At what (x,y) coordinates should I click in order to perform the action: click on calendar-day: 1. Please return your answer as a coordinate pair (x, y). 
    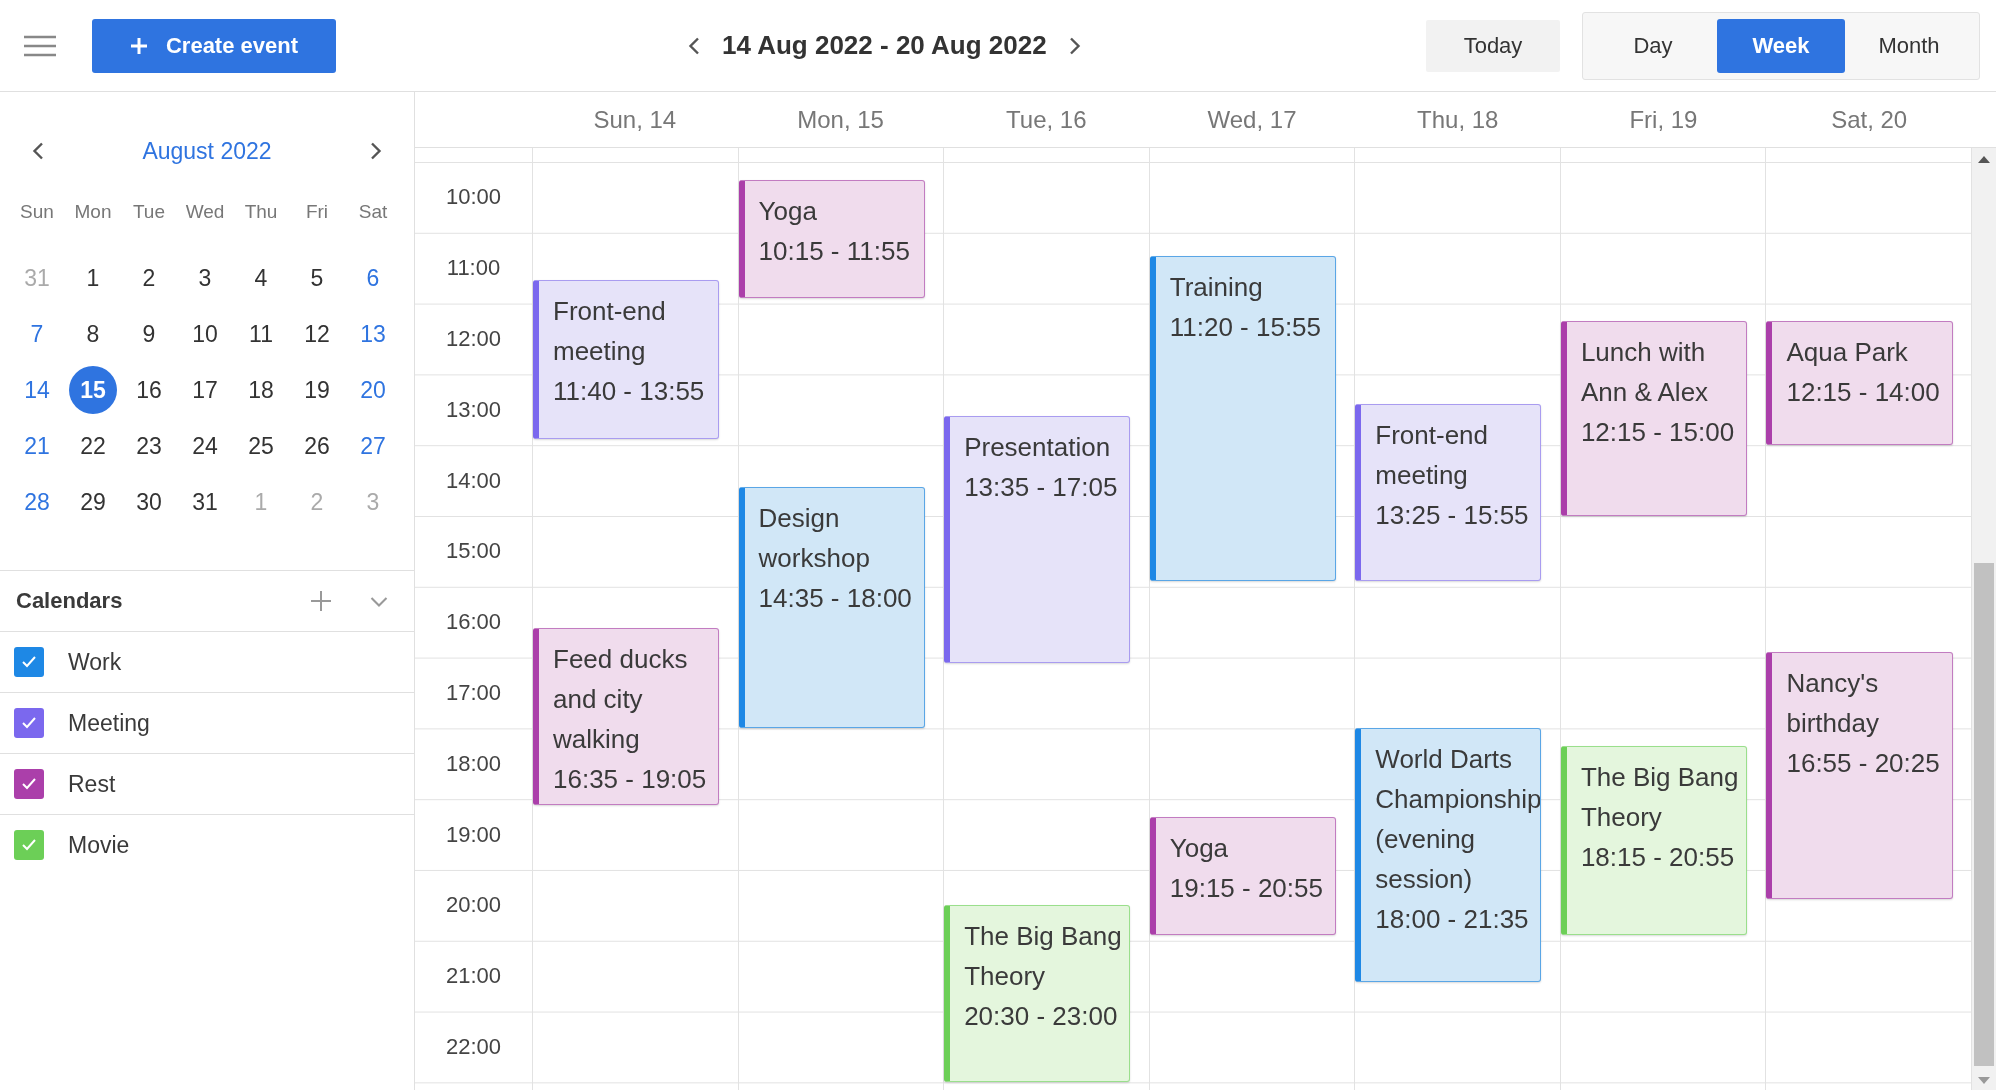
    Looking at the image, I should click on (93, 278).